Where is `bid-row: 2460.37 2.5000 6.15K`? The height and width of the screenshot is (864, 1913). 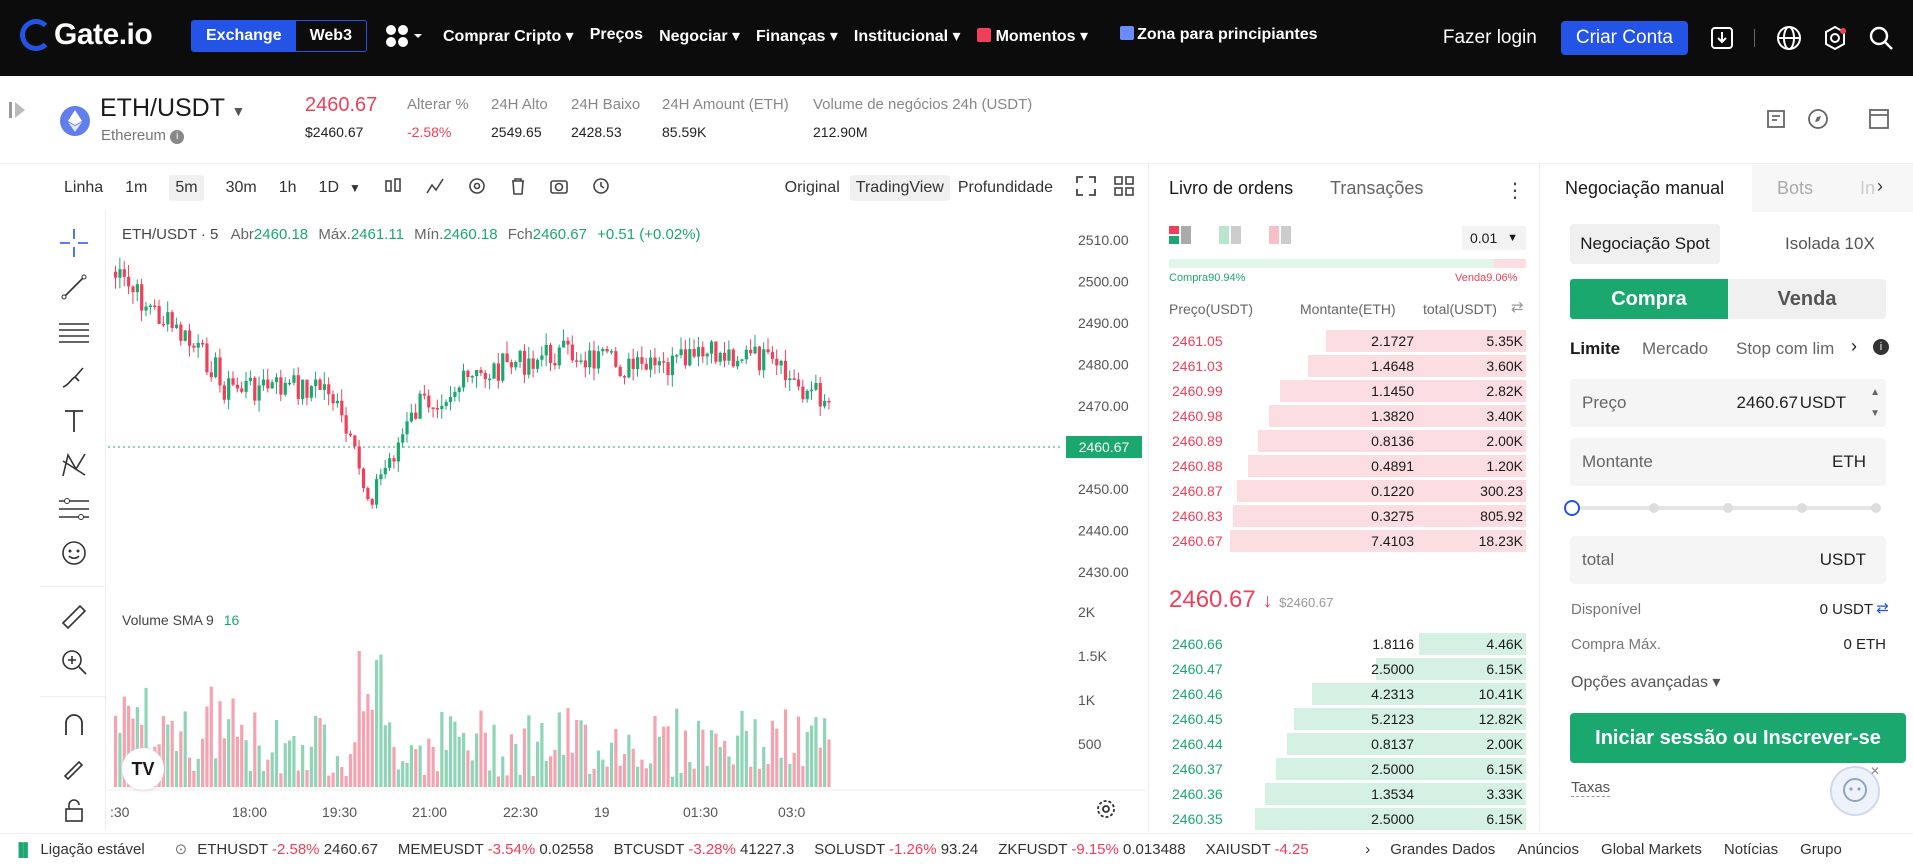
bid-row: 2460.37 2.5000 6.15K is located at coordinates (1347, 769).